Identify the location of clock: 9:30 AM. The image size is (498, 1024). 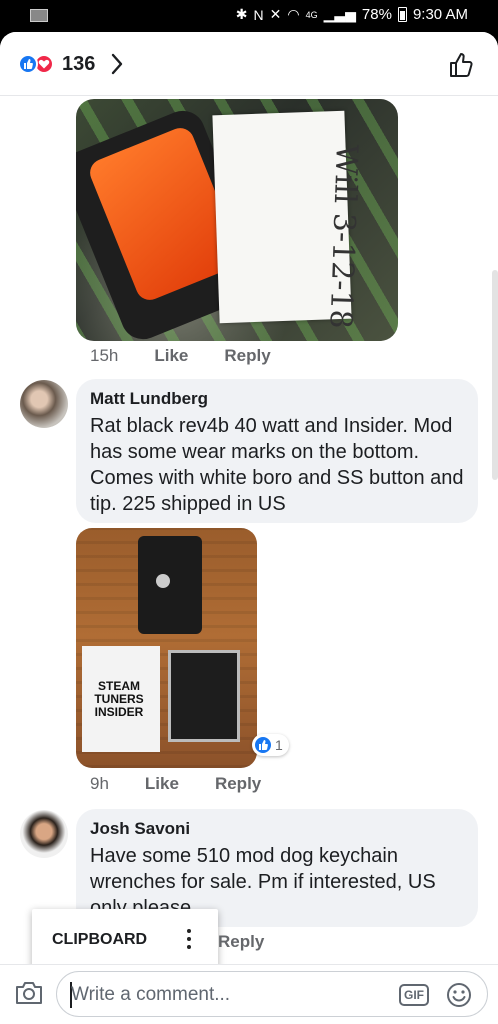
(440, 14).